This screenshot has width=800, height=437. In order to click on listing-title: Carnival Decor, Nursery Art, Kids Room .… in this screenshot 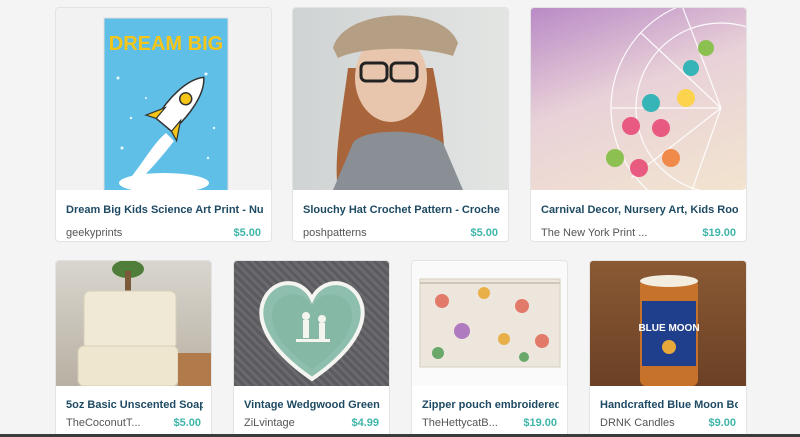, I will do `click(639, 210)`.